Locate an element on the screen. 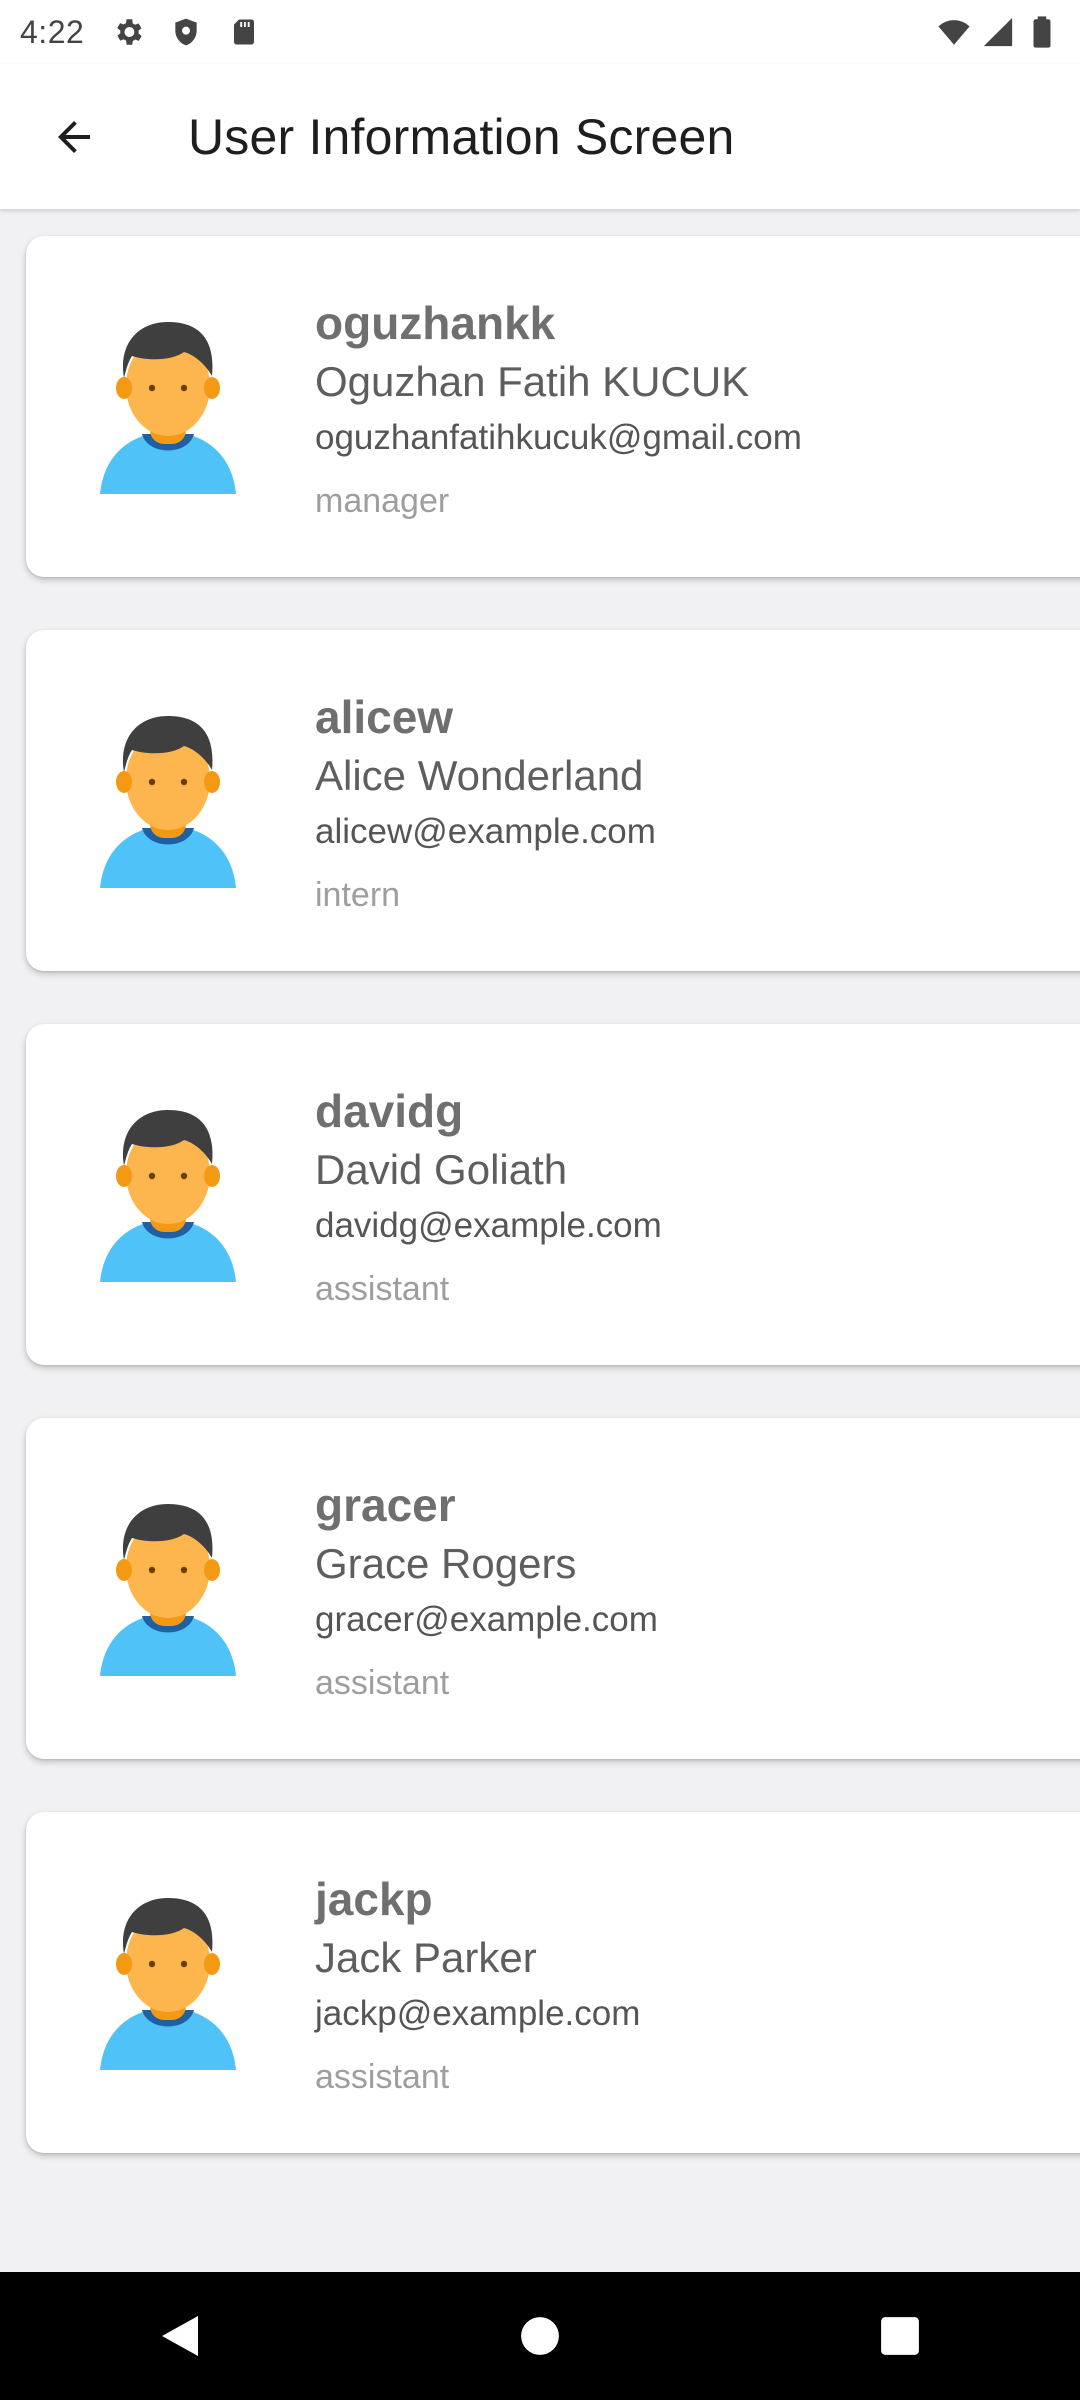  back-triangle-icon is located at coordinates (180, 2336).